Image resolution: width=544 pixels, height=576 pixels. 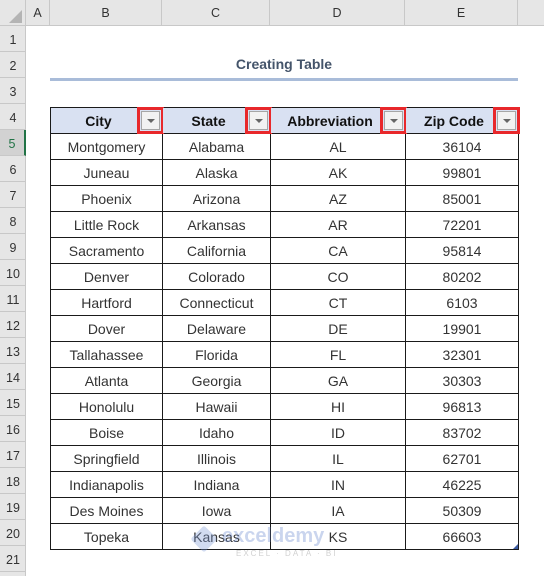 I want to click on cell-zip-code: 95814, so click(x=462, y=250).